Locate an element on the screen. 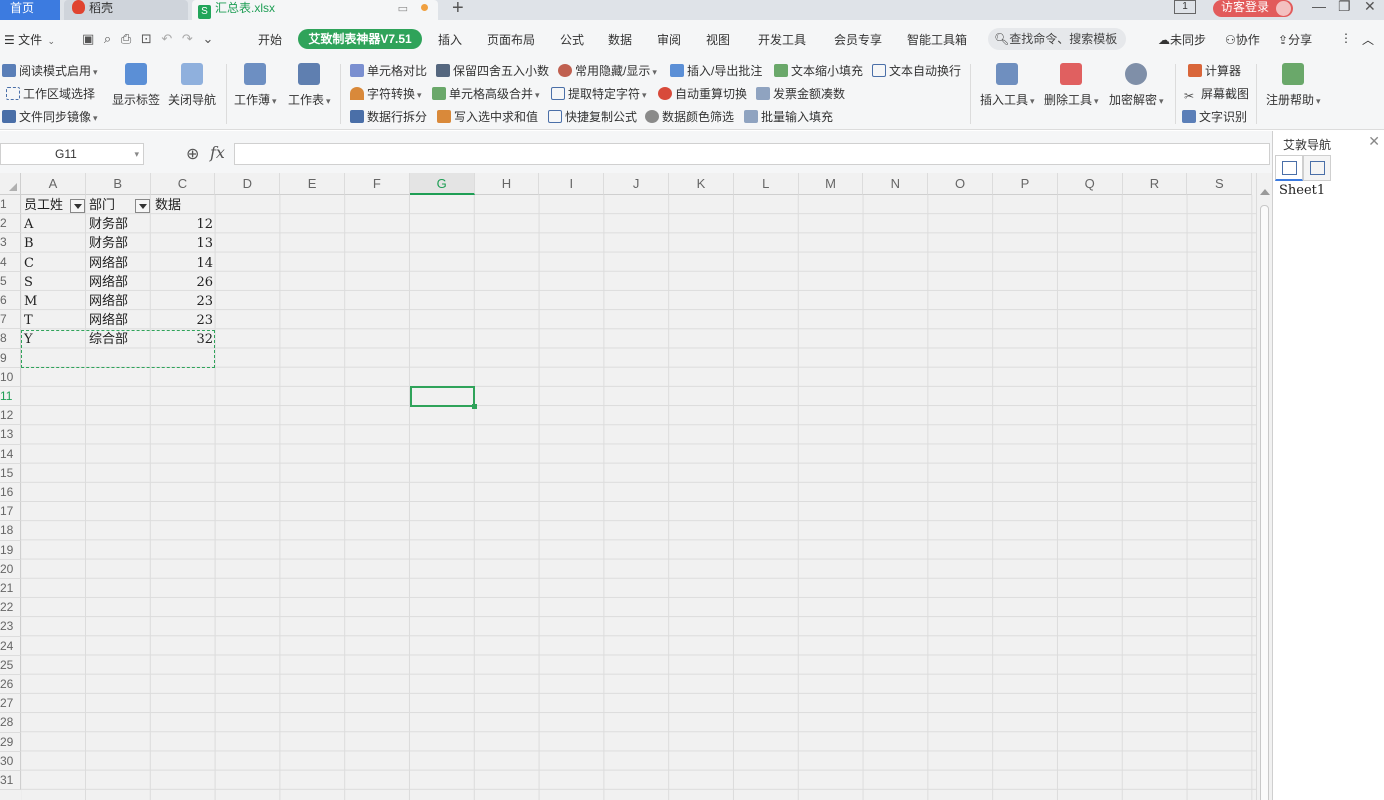 This screenshot has width=1384, height=800. row-header-29: 29 is located at coordinates (10, 742).